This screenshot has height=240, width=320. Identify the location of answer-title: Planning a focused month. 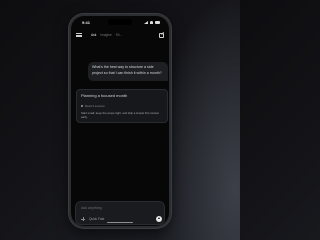
(104, 95).